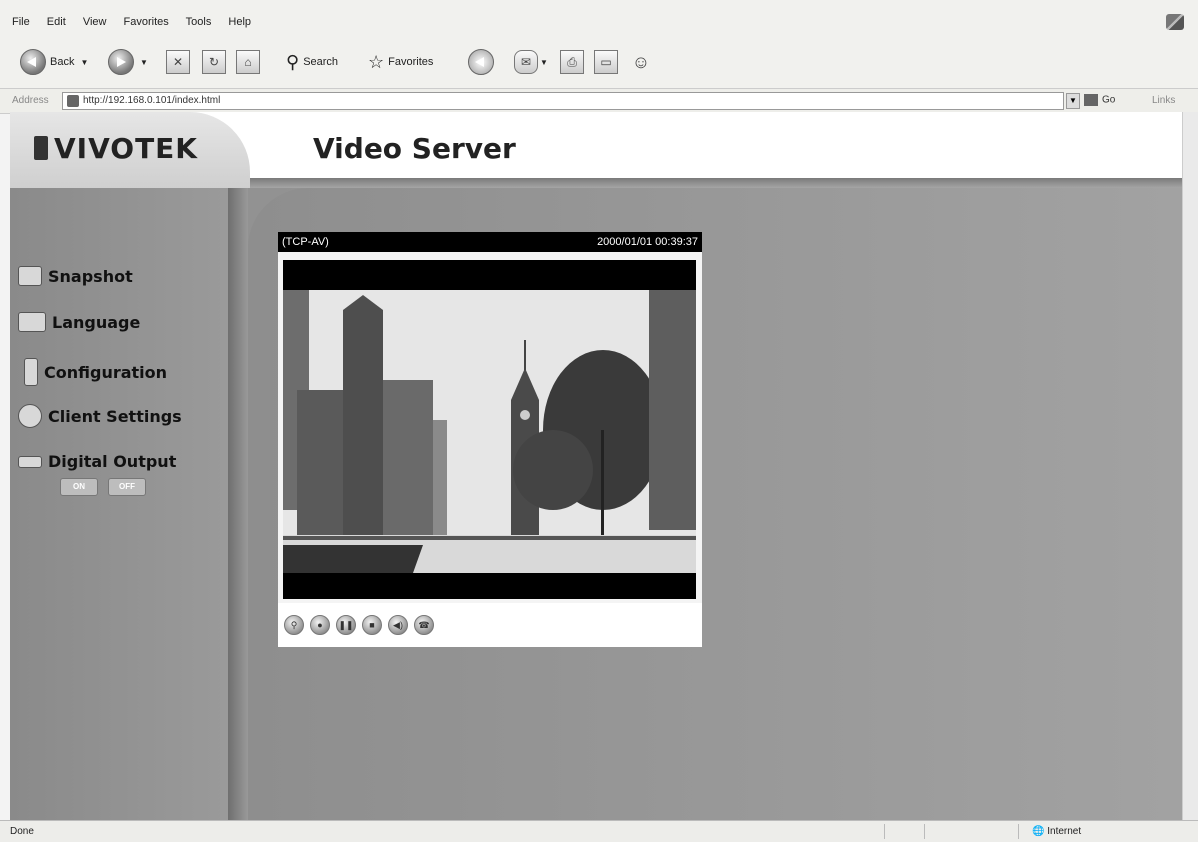  What do you see at coordinates (32, 322) in the screenshot?
I see `language-icon` at bounding box center [32, 322].